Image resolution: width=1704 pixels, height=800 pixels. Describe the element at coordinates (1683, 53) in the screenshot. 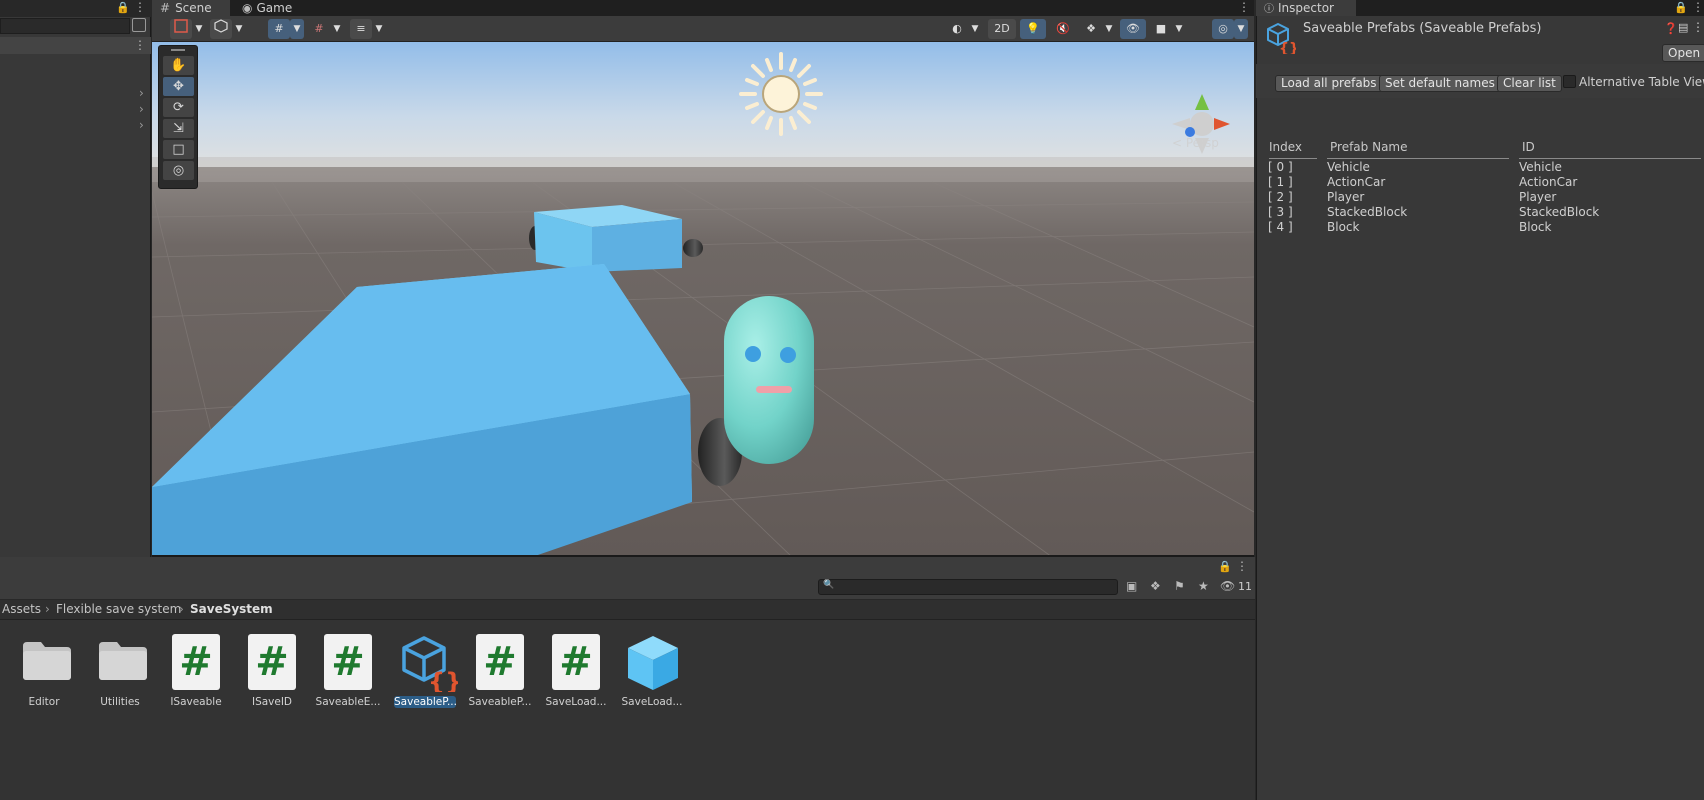

I see `open-button: Open` at that location.